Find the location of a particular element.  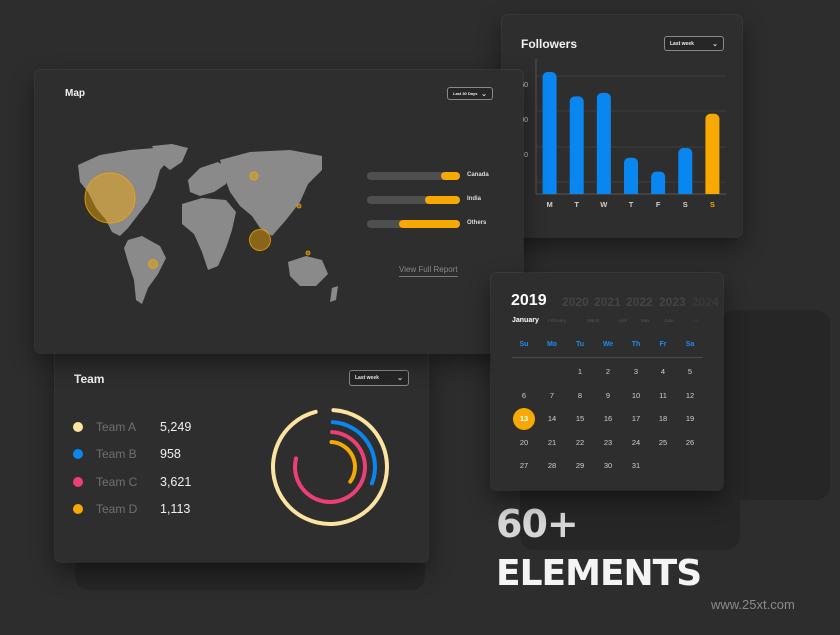

promo-count: 60+ is located at coordinates (537, 524).